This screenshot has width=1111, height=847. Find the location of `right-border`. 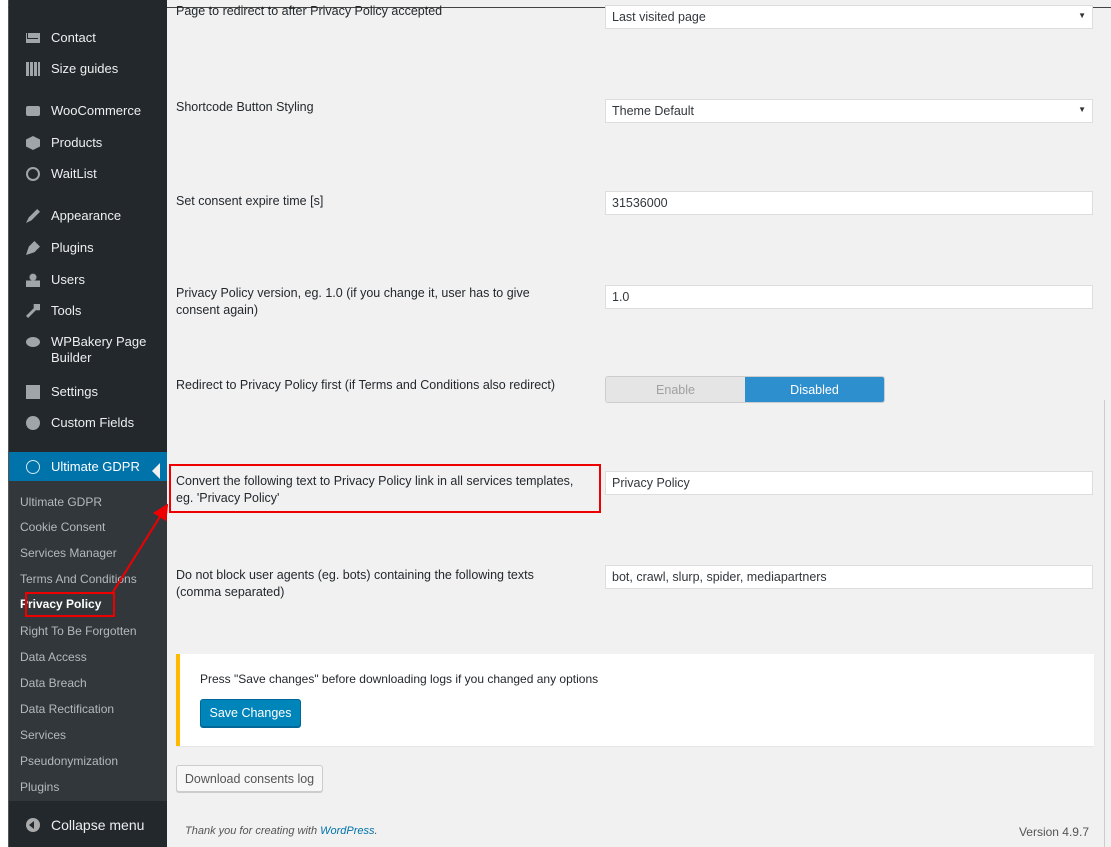

right-border is located at coordinates (1104, 623).